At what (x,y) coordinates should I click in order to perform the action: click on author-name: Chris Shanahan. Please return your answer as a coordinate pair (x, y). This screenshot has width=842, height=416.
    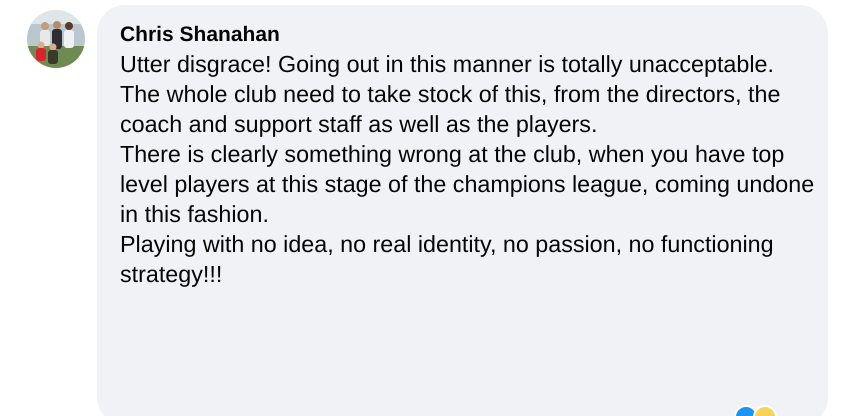
    Looking at the image, I should click on (464, 35).